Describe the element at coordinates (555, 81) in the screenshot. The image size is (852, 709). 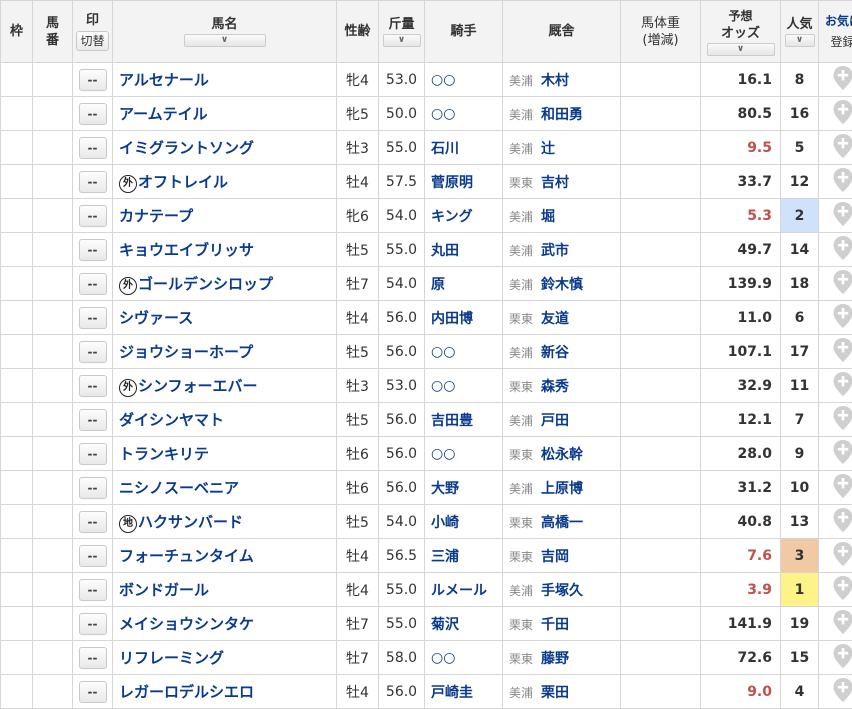
I see `trainer-link: 木村` at that location.